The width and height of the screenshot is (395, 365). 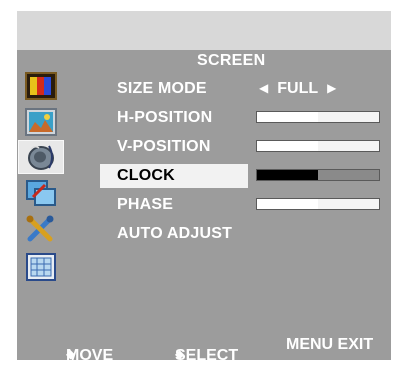 What do you see at coordinates (162, 88) in the screenshot?
I see `size-mode-label: SIZE MODE` at bounding box center [162, 88].